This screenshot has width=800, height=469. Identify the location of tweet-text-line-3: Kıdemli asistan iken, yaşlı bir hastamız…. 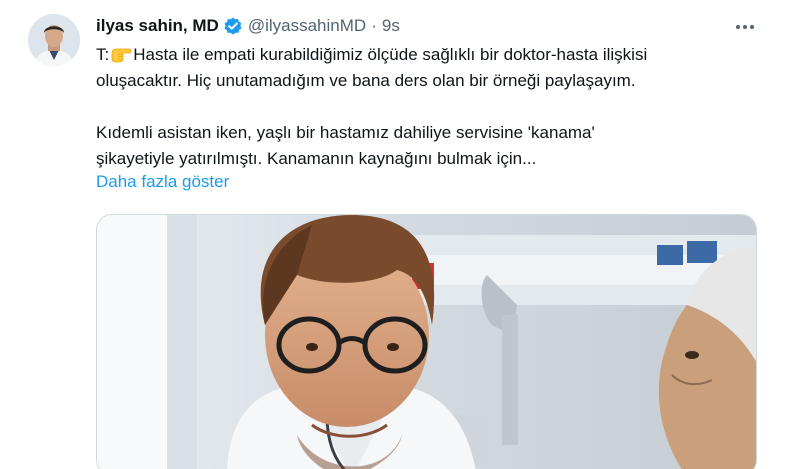
(345, 132).